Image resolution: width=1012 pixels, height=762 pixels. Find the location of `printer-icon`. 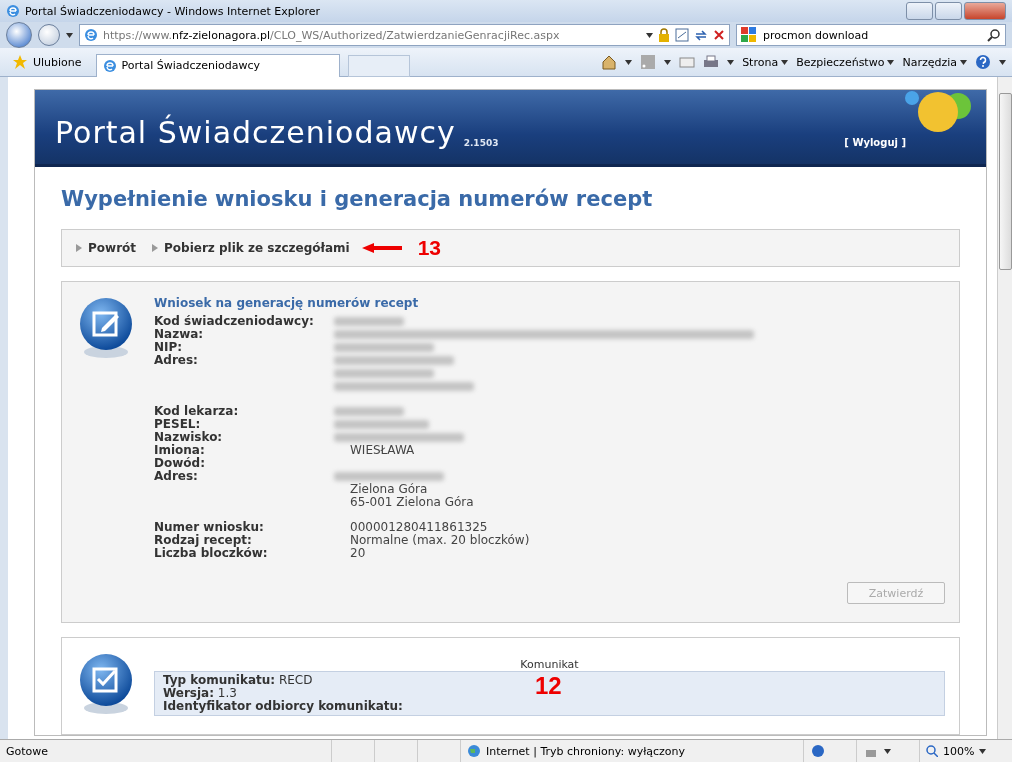

printer-icon is located at coordinates (711, 62).